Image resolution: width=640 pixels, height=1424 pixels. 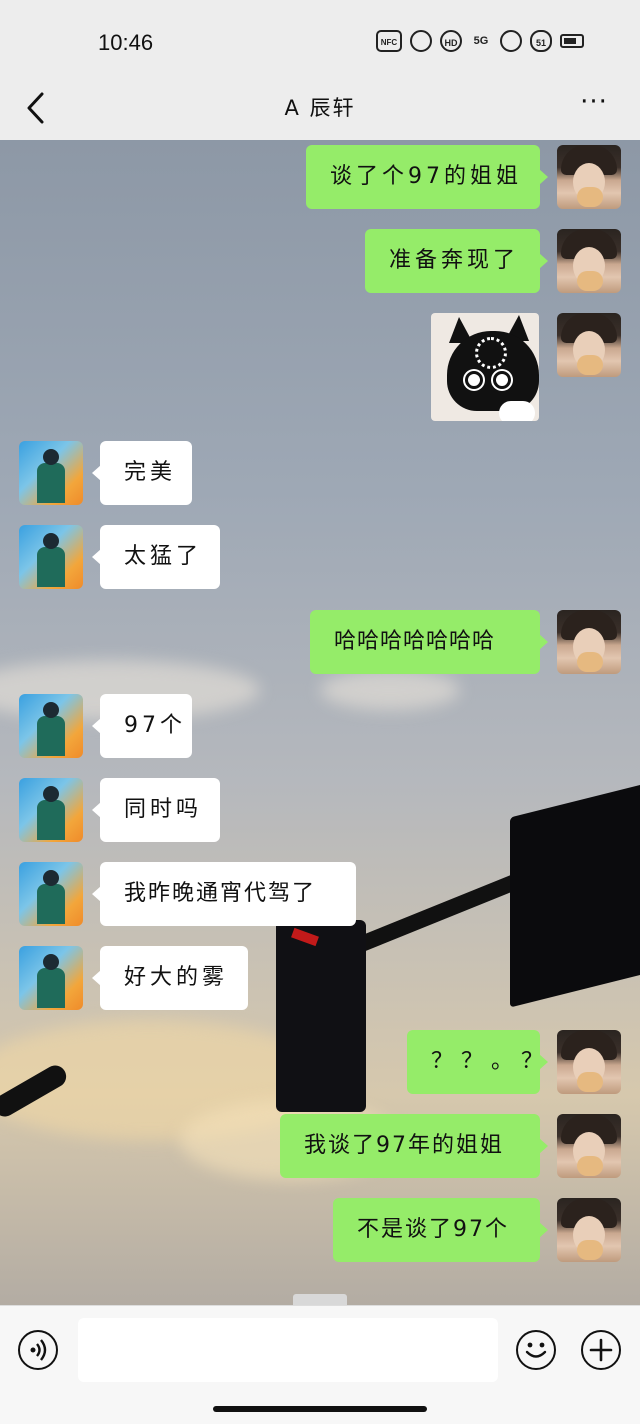 What do you see at coordinates (156, 557) in the screenshot?
I see `message-bubble-incoming: 太猛了` at bounding box center [156, 557].